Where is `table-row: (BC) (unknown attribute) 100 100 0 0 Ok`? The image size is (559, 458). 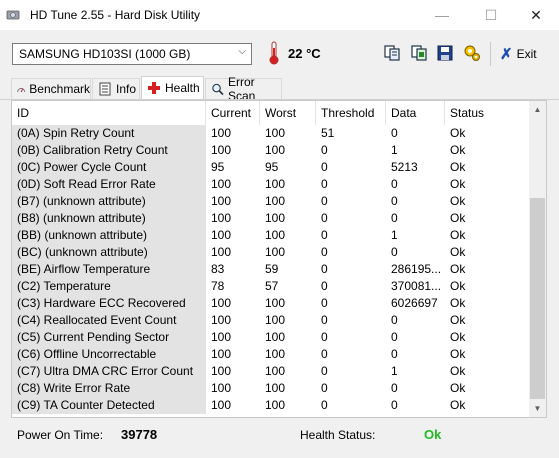 table-row: (BC) (unknown attribute) 100 100 0 0 Ok is located at coordinates (271, 252).